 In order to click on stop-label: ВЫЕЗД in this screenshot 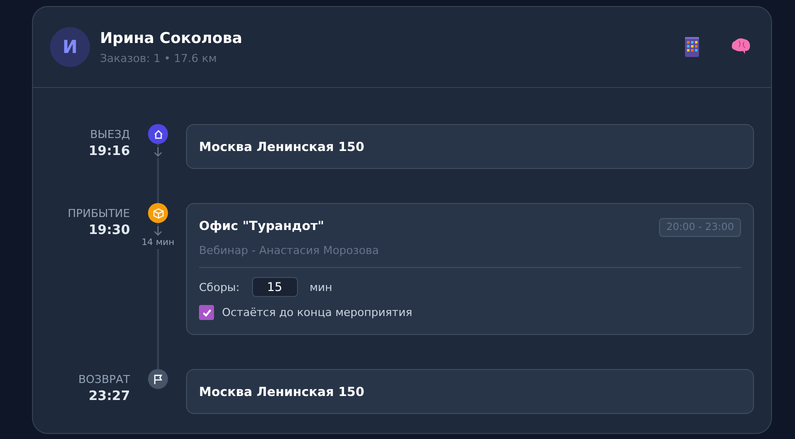, I will do `click(110, 134)`.